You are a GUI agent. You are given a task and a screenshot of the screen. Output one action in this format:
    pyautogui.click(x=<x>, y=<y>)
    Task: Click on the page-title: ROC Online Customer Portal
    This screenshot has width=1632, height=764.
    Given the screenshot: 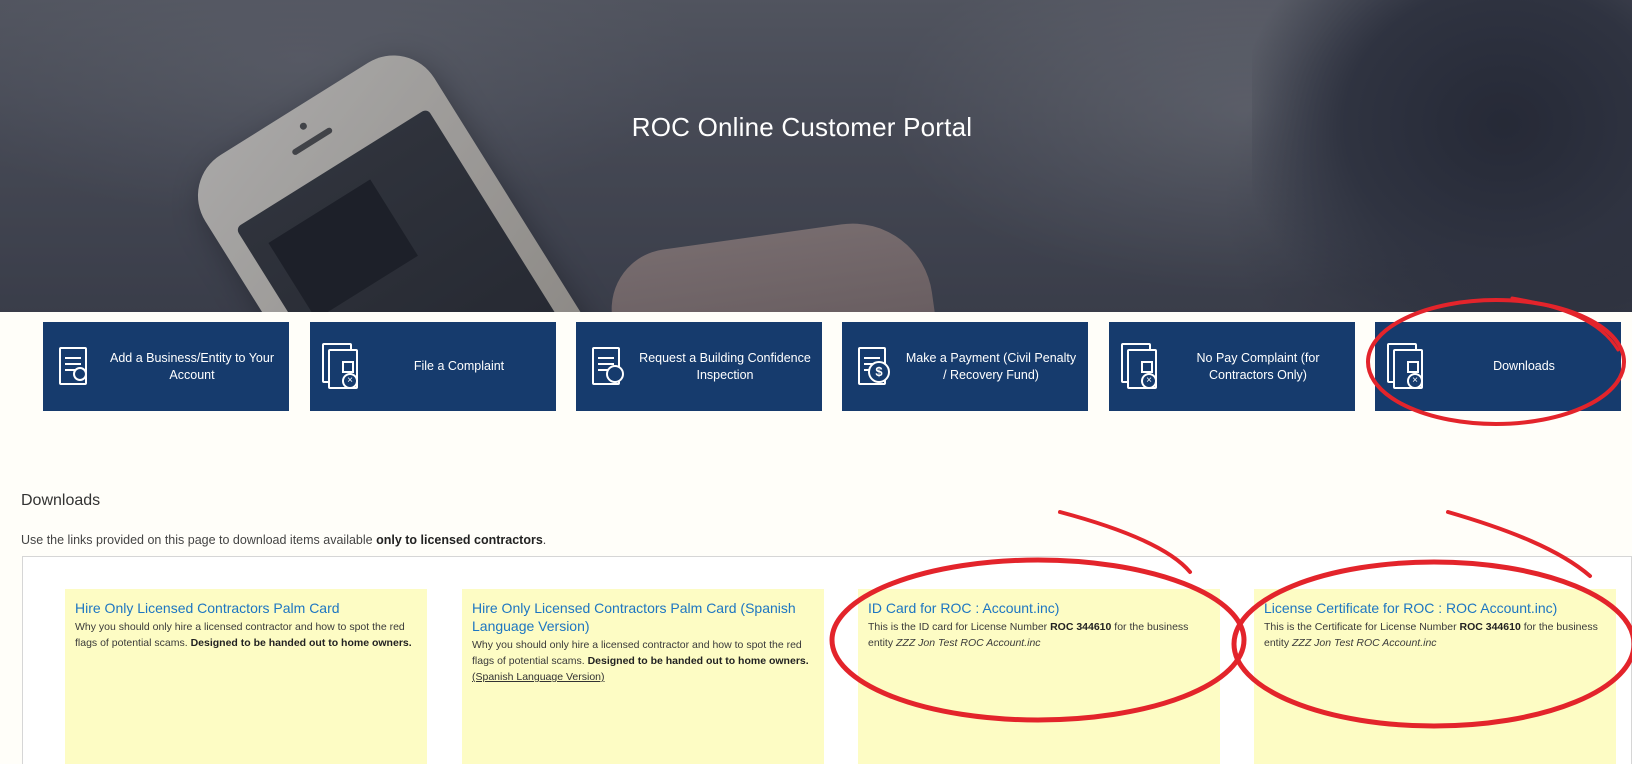 What is the action you would take?
    pyautogui.click(x=802, y=127)
    